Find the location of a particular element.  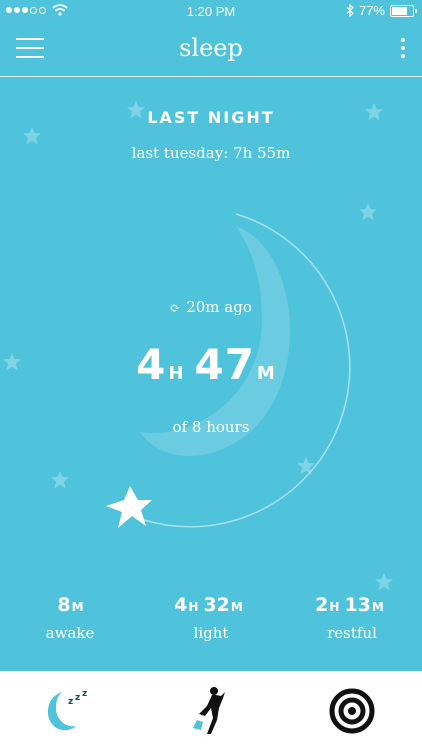

sync-time: 20m ago is located at coordinates (219, 307).